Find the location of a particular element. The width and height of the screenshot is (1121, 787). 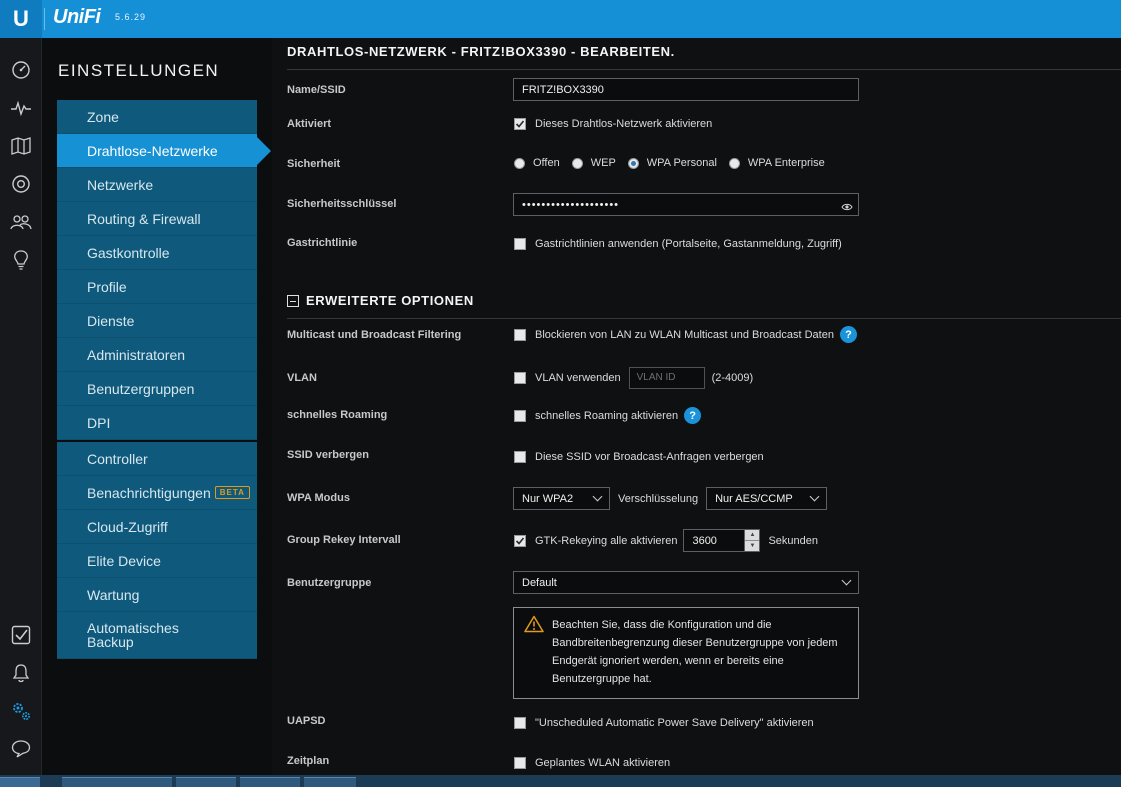

menu-item-auto-backup: Automatisches Backup is located at coordinates (157, 635).